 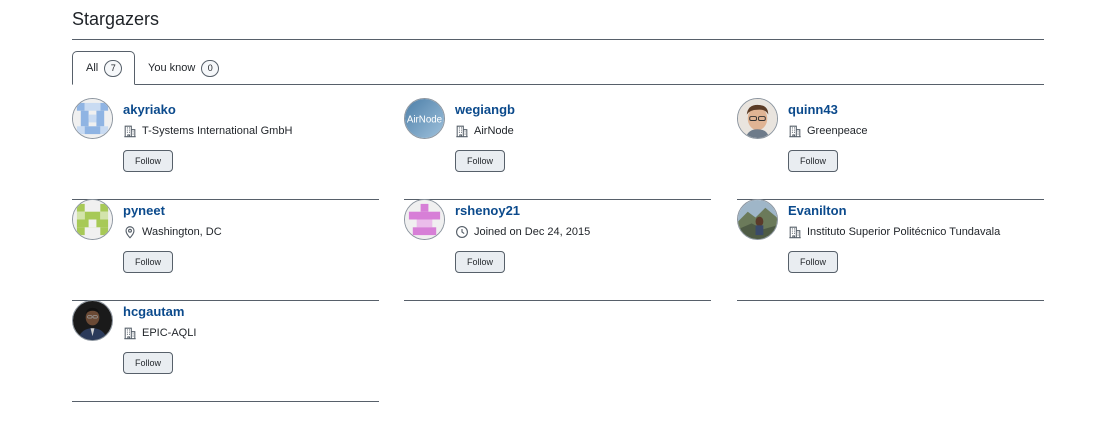 I want to click on user-meta: Instituto Superior Politécnico Tundavala, so click(x=894, y=232).